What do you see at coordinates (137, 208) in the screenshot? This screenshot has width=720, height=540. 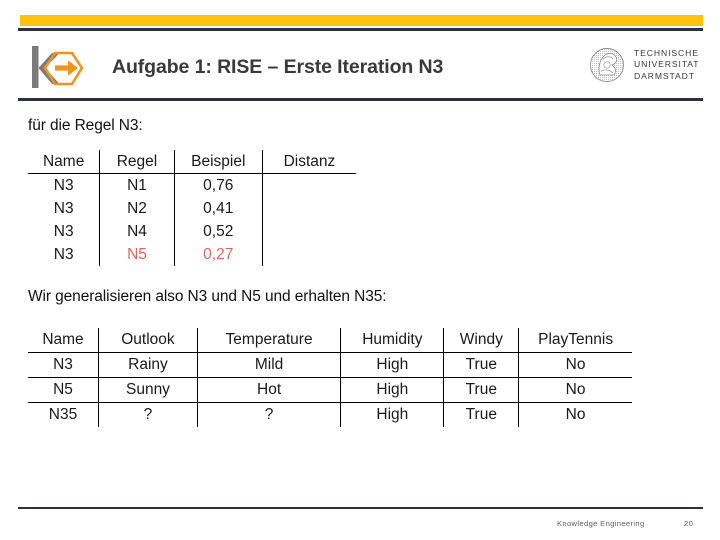 I see `cell-regel: N2` at bounding box center [137, 208].